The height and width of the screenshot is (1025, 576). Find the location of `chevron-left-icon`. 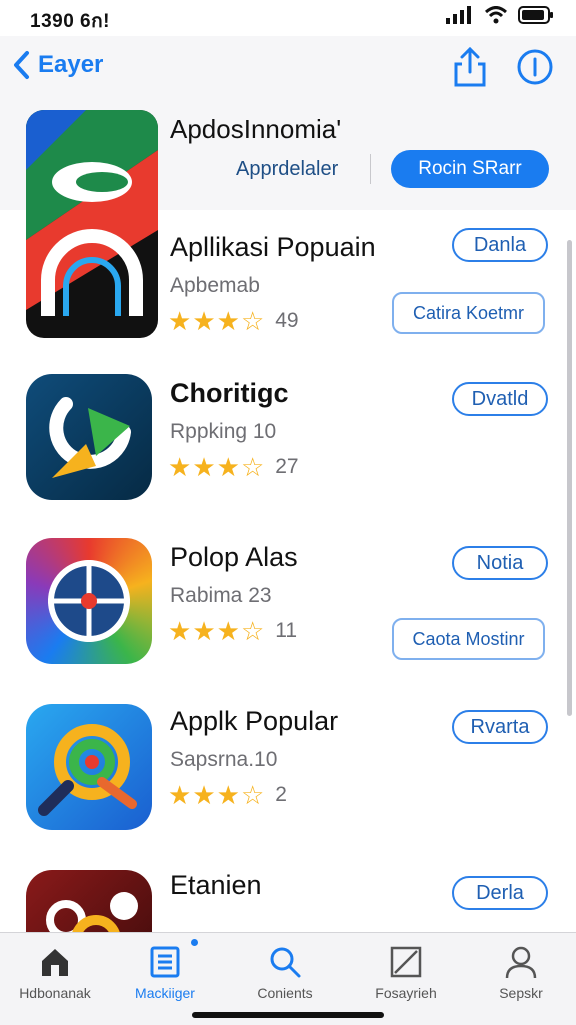

chevron-left-icon is located at coordinates (21, 65).